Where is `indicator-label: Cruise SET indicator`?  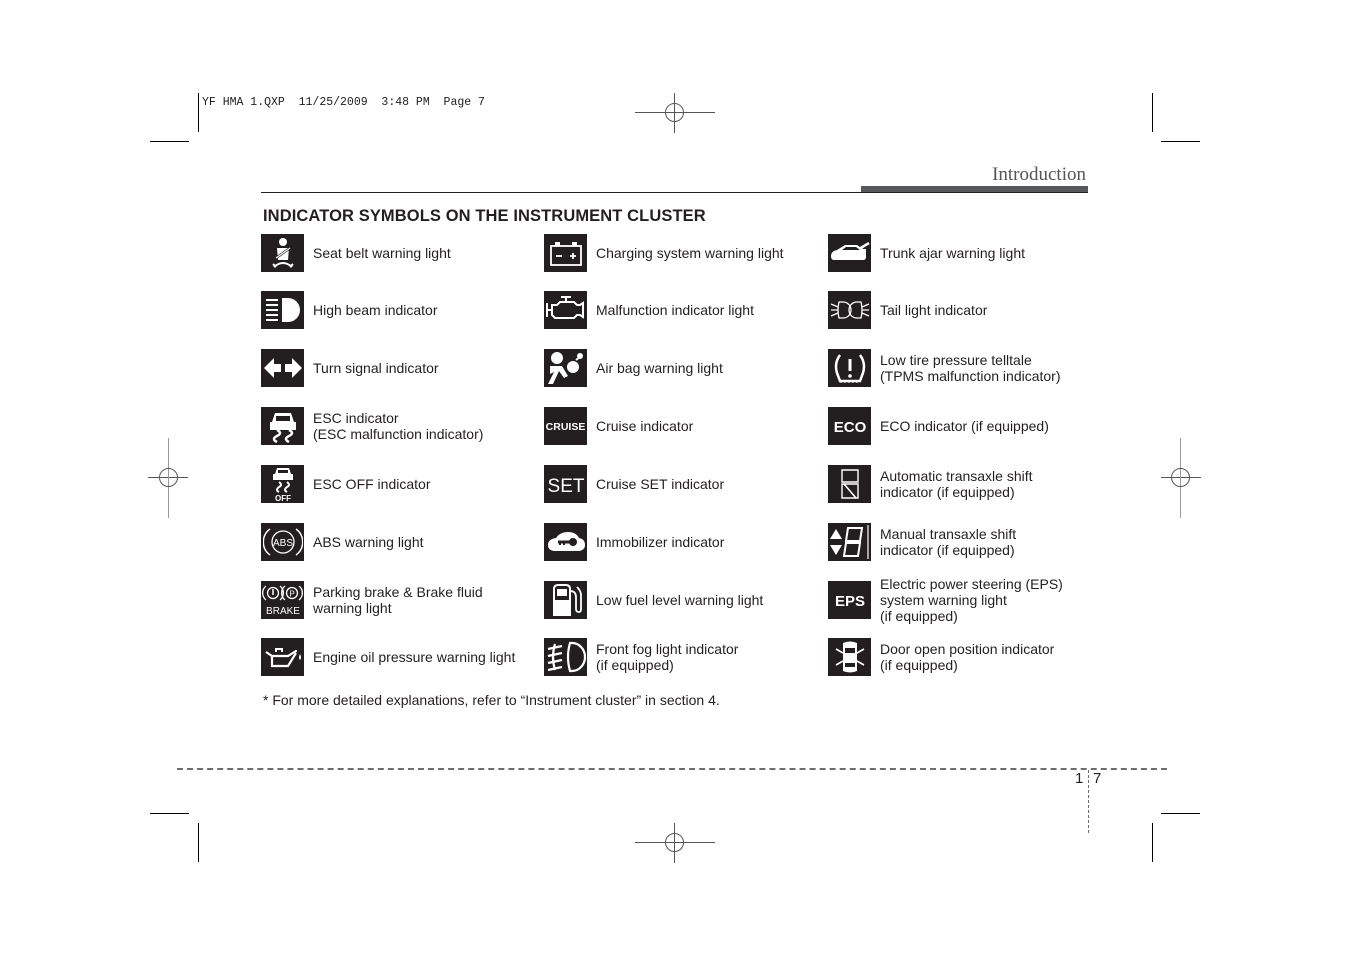 indicator-label: Cruise SET indicator is located at coordinates (660, 484).